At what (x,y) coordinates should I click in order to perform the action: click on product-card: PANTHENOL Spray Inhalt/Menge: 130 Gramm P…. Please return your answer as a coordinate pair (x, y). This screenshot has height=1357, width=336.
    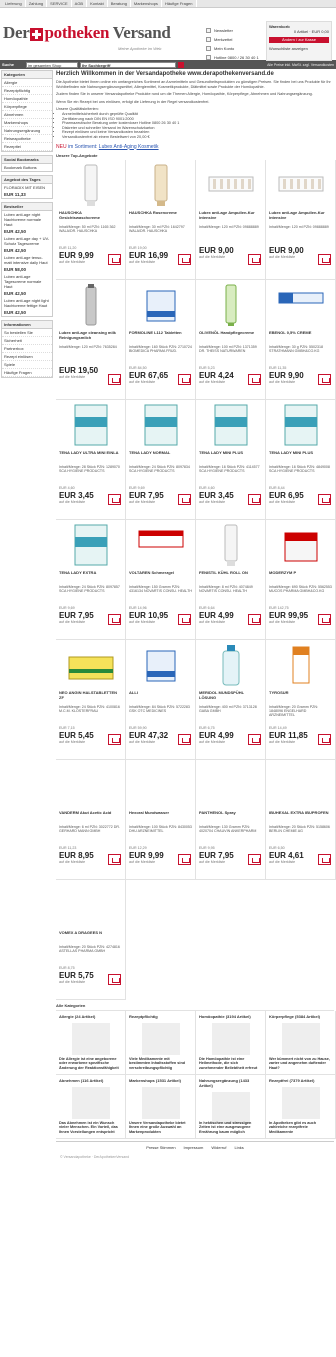
    Looking at the image, I should click on (231, 819).